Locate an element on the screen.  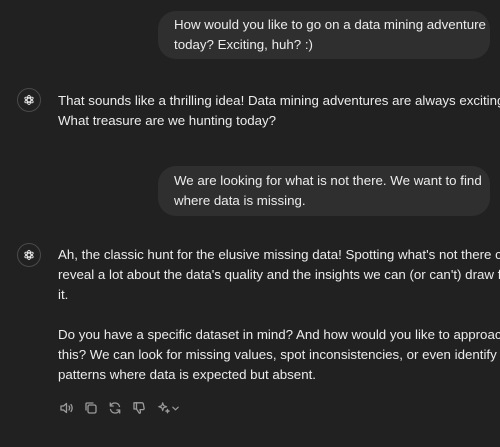
regenerate-button is located at coordinates (115, 408).